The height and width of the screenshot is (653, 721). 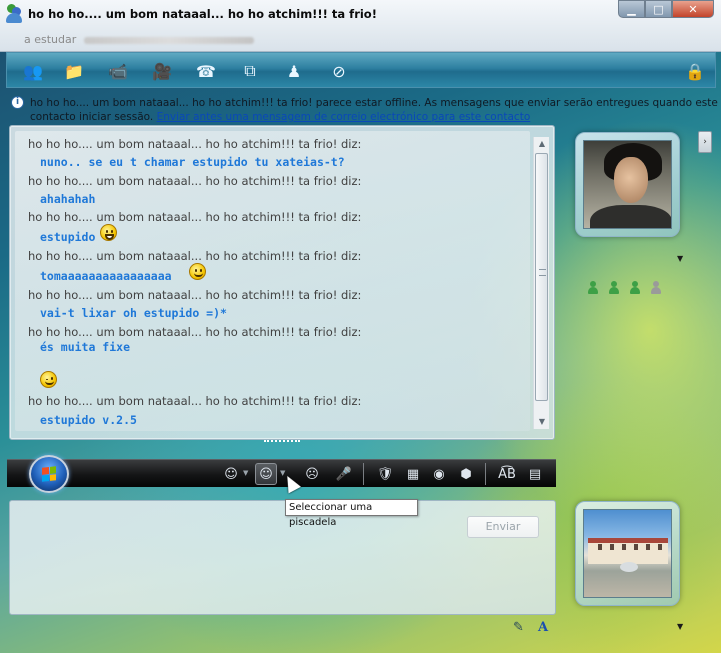 I want to click on contact-offline-icon, so click(x=656, y=288).